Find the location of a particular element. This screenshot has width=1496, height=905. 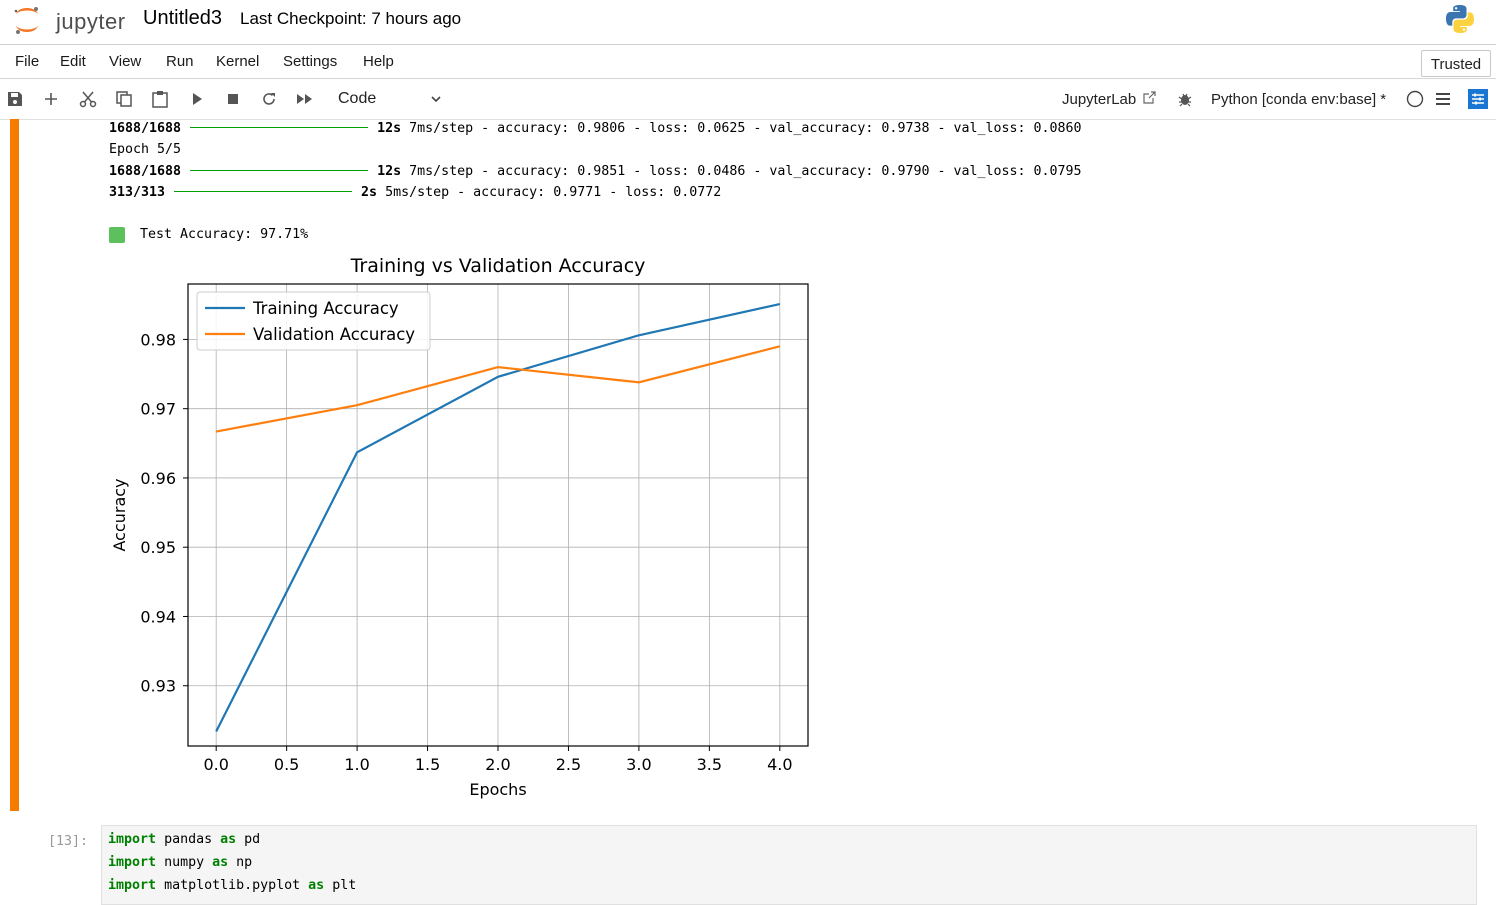

code-line: import pandas as pd is located at coordinates (184, 839).